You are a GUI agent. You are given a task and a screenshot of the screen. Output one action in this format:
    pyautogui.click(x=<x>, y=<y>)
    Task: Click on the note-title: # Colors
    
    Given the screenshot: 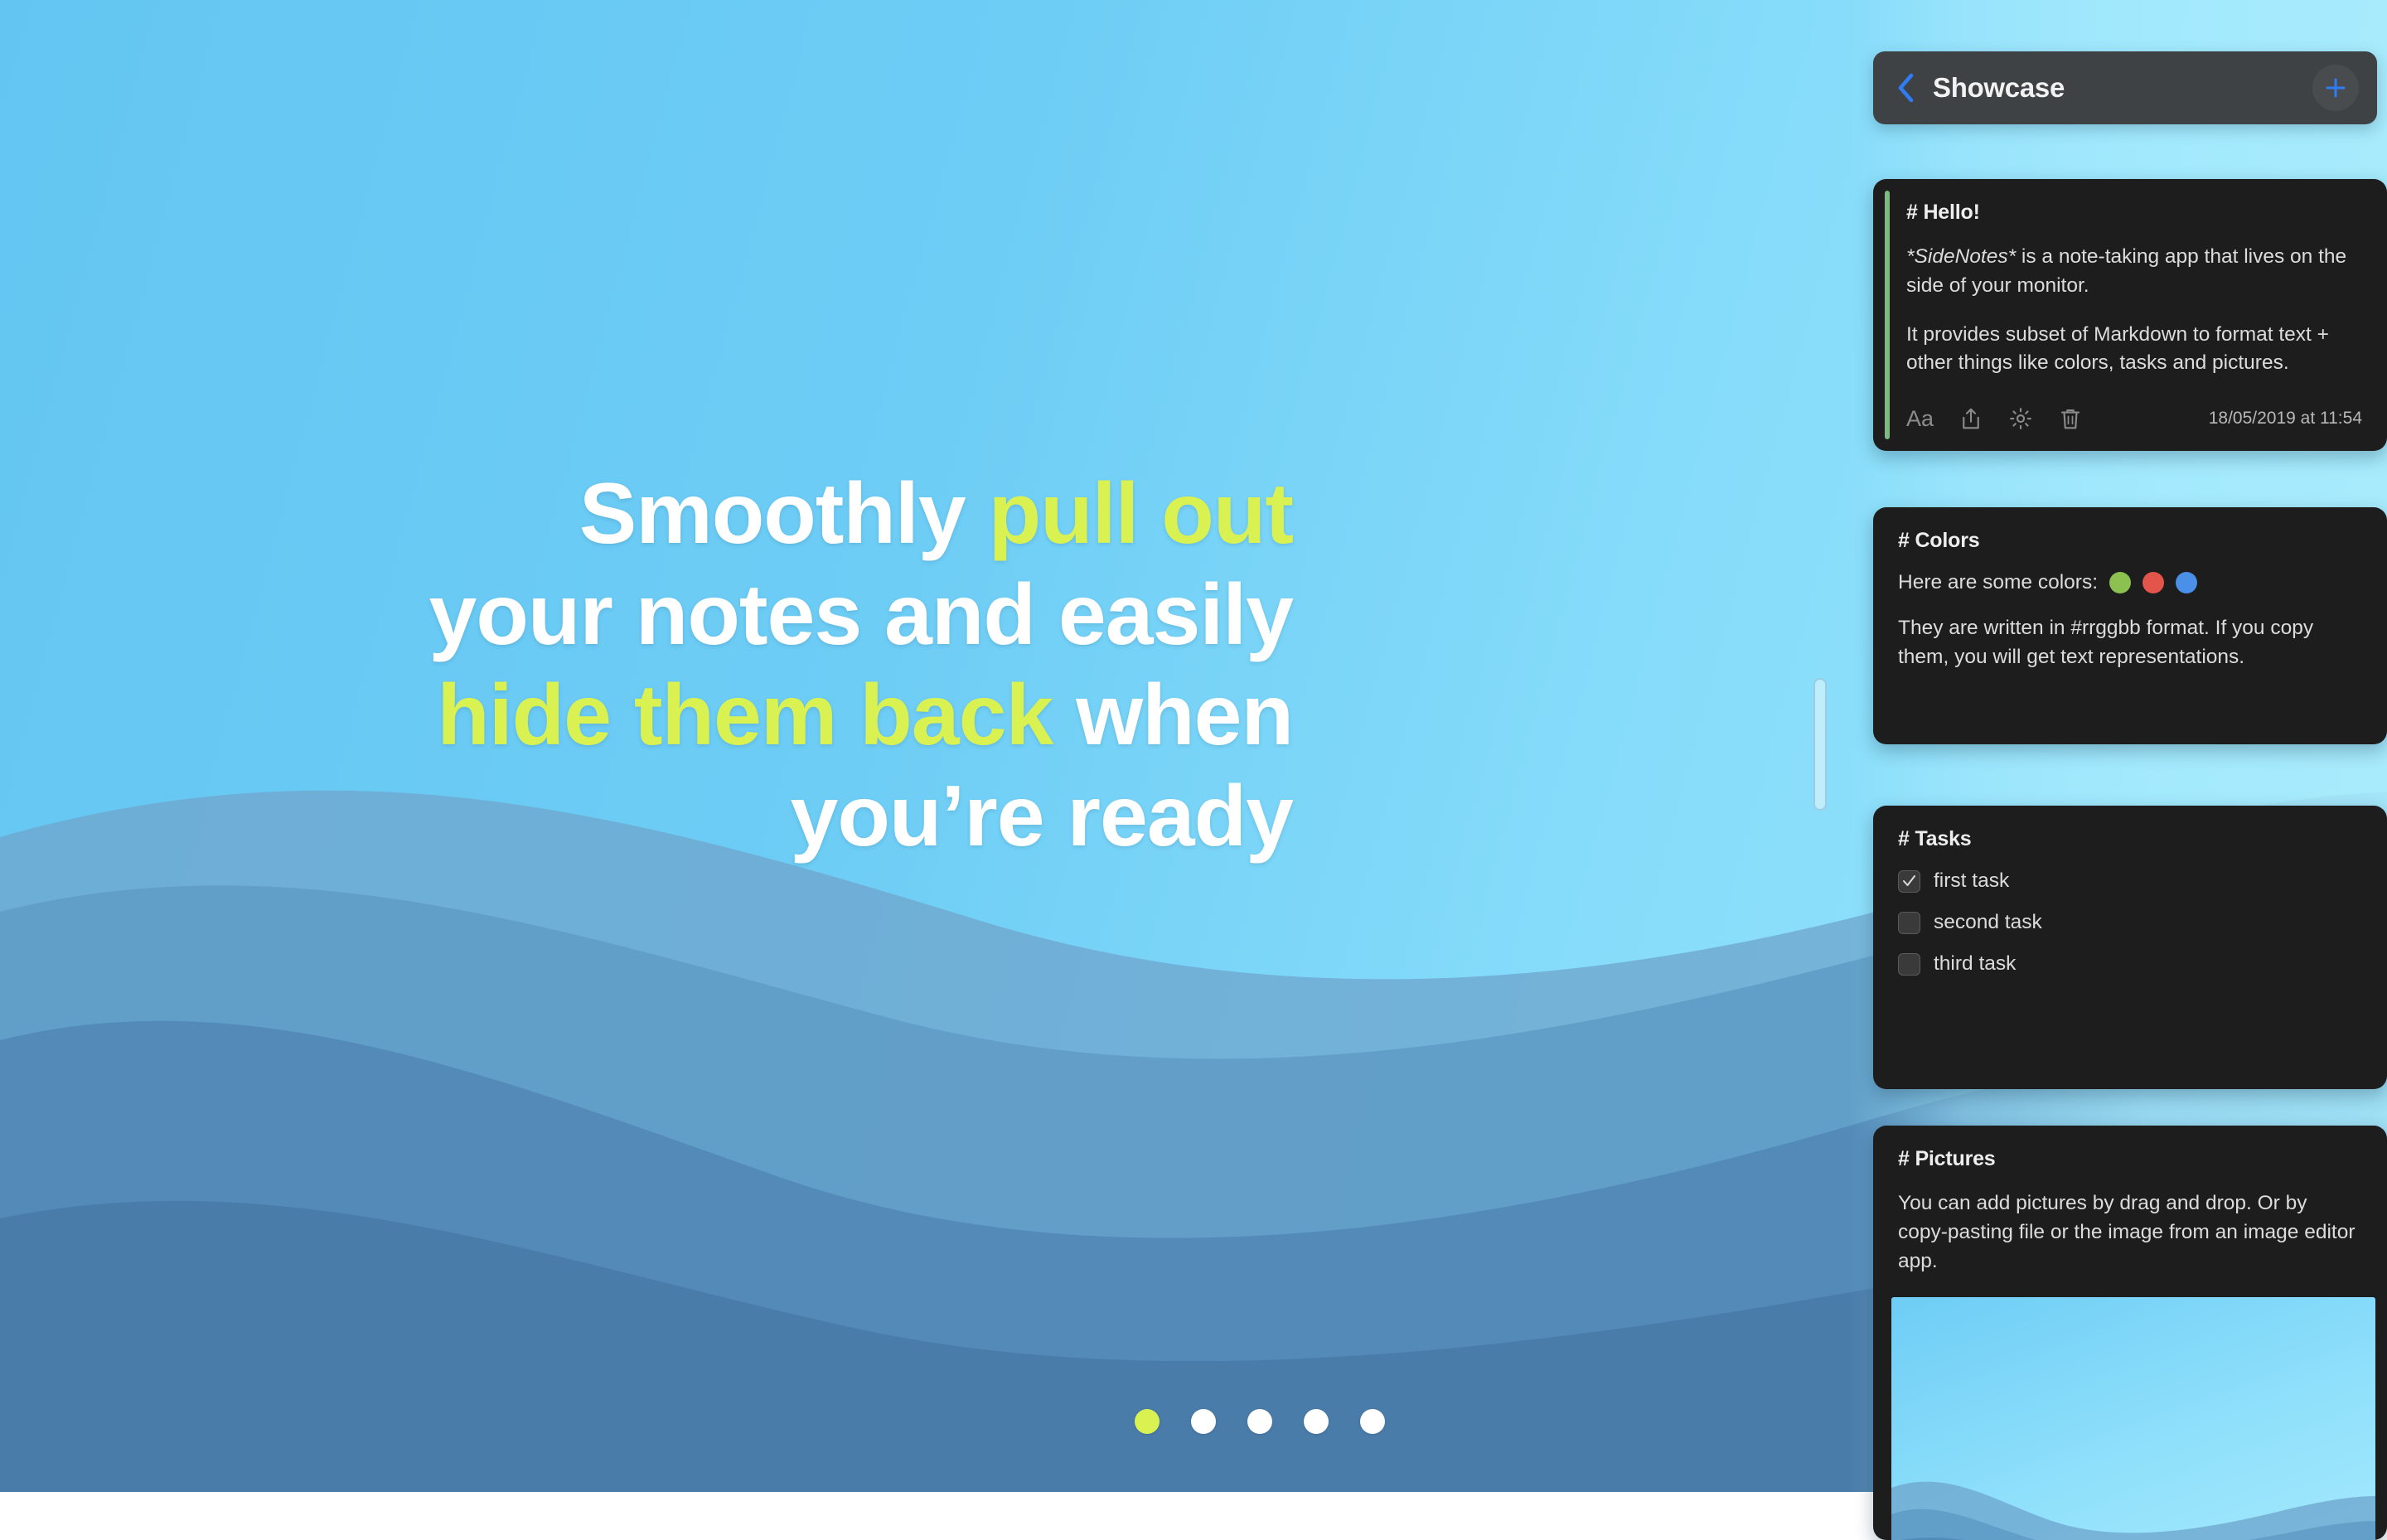 What is the action you would take?
    pyautogui.click(x=2130, y=541)
    